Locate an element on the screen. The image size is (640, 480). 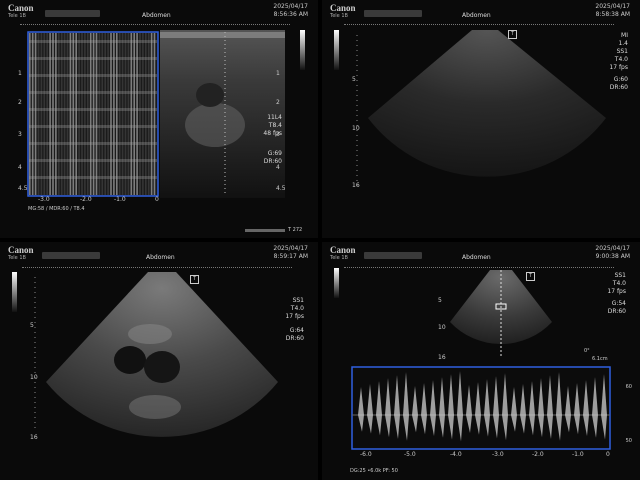
tick-label: -4.0 is located at coordinates (456, 454).